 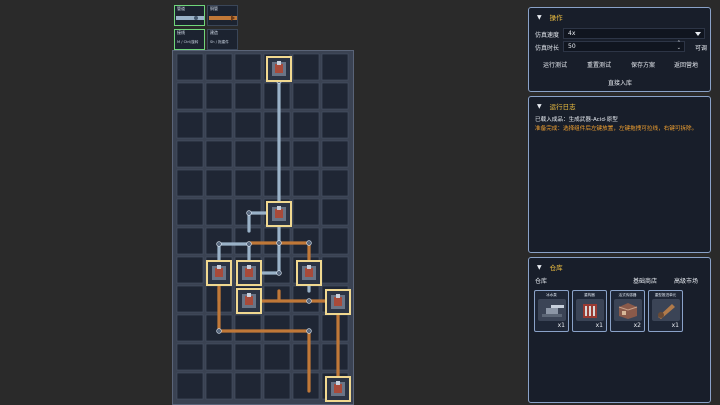 I want to click on tab-basic-shop: 基础商店, so click(x=645, y=280).